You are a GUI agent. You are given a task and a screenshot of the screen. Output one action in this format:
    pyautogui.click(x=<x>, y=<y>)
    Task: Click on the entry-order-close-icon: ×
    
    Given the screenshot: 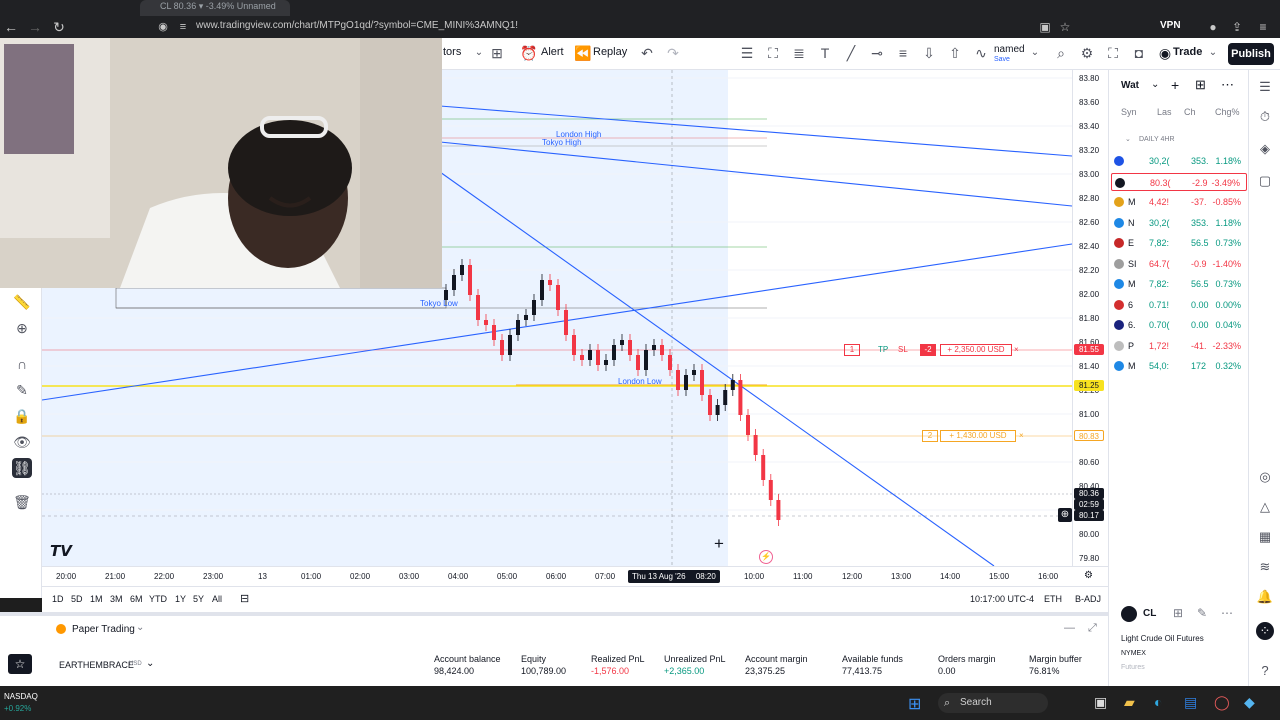 What is the action you would take?
    pyautogui.click(x=1021, y=436)
    